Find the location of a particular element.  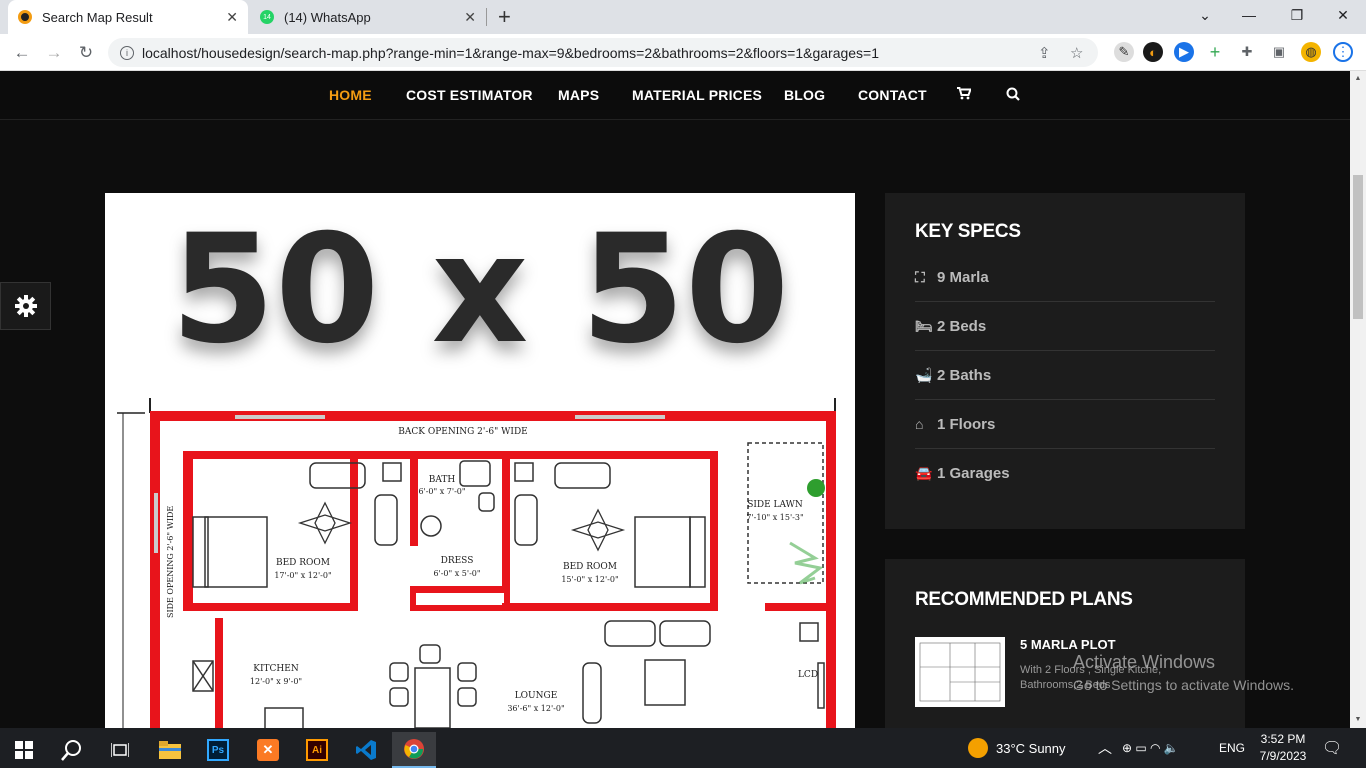

bedroom1-size-label: 17'-0" x 12'-0" is located at coordinates (302, 575).